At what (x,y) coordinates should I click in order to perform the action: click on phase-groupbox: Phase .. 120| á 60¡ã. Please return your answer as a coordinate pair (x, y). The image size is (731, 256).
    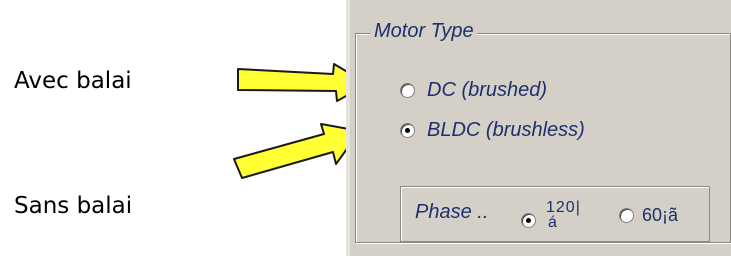
    Looking at the image, I should click on (555, 214).